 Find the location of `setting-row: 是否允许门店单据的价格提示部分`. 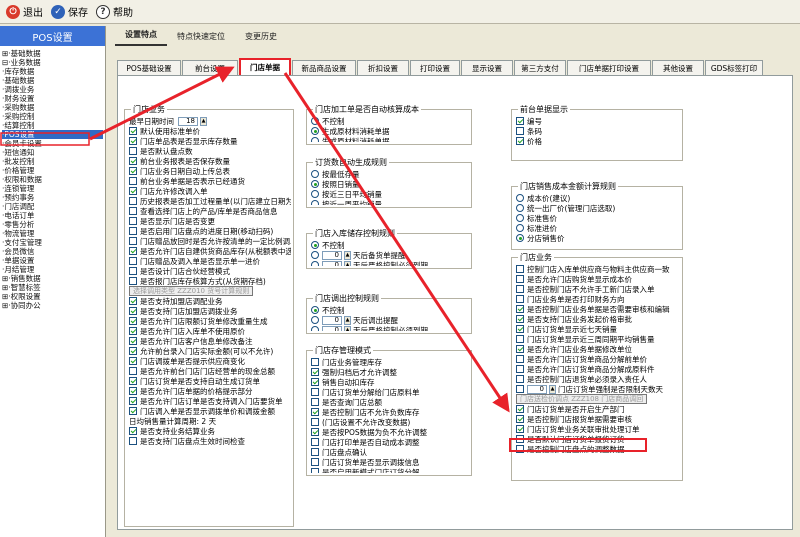

setting-row: 是否允许门店单据的价格提示部分 is located at coordinates (210, 391).